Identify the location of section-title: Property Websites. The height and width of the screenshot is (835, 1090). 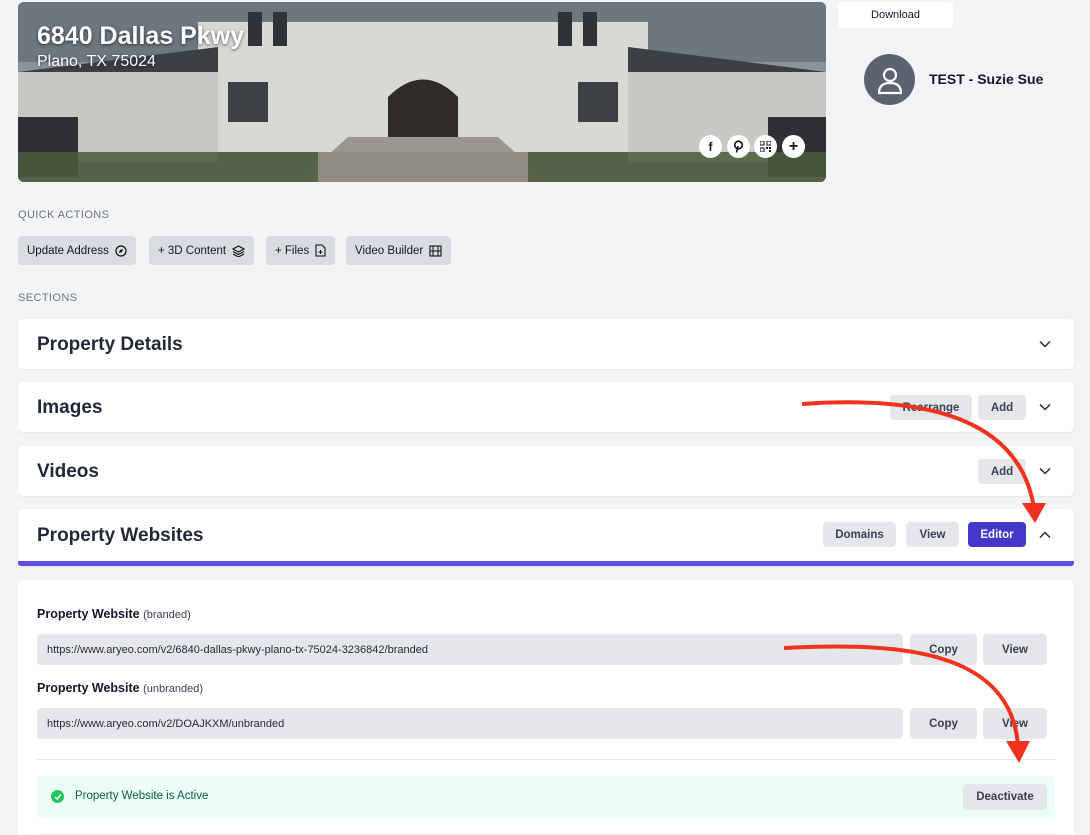
(120, 535).